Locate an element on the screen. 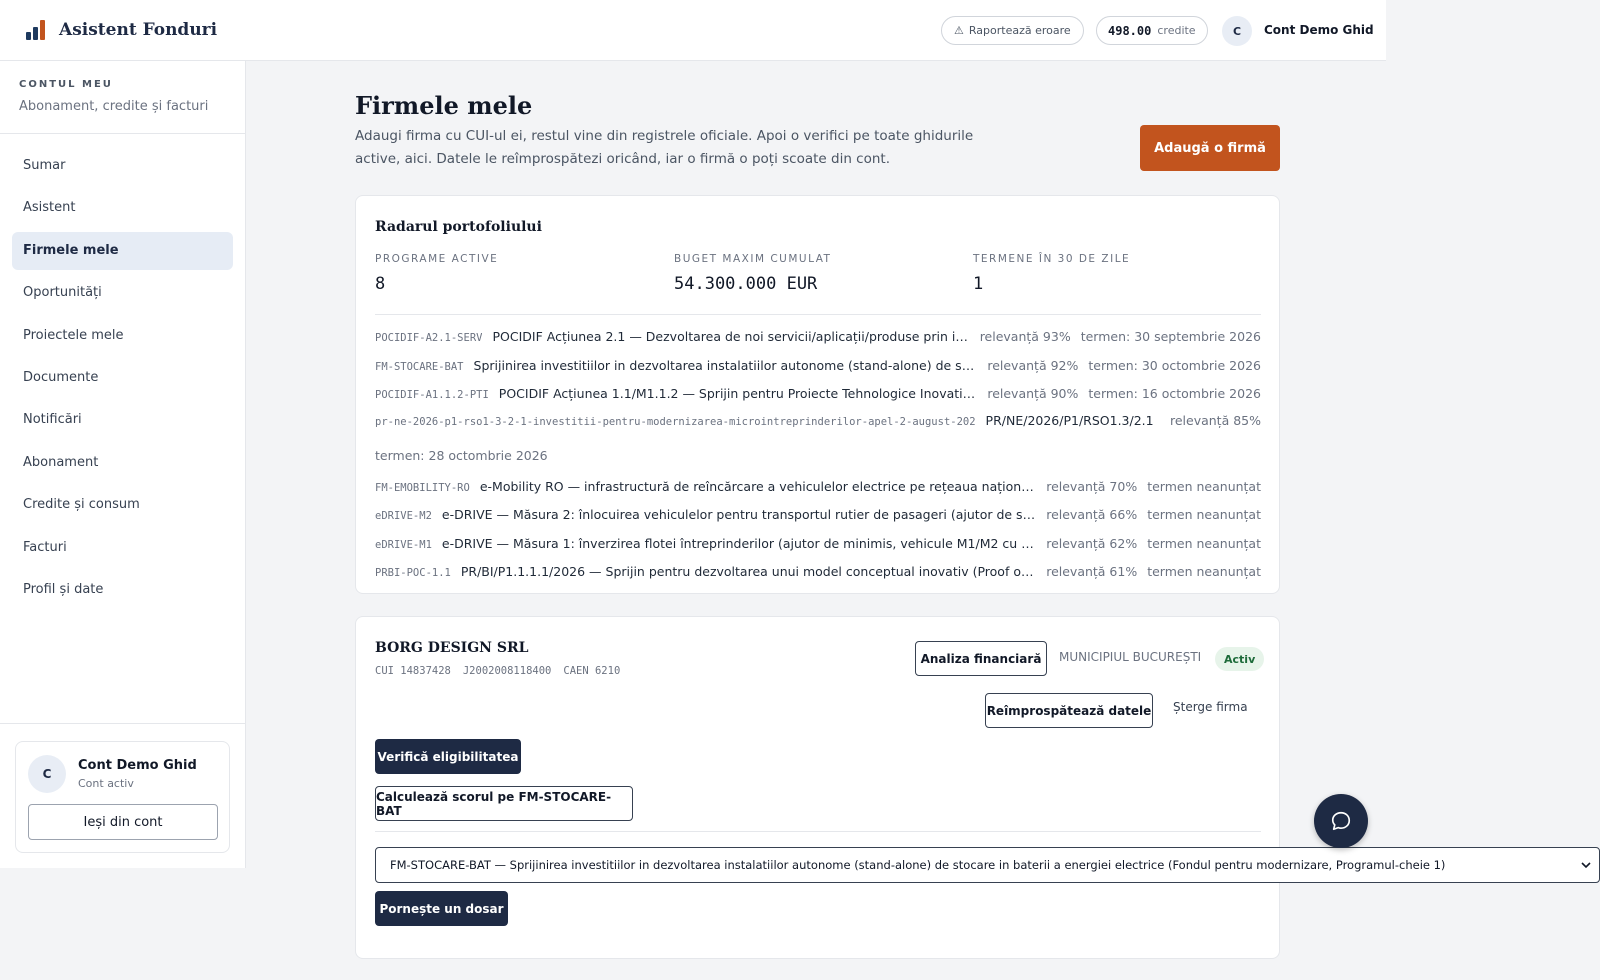 This screenshot has height=980, width=1600. program-deadline: termen: 30 septembrie 2026 is located at coordinates (1170, 336).